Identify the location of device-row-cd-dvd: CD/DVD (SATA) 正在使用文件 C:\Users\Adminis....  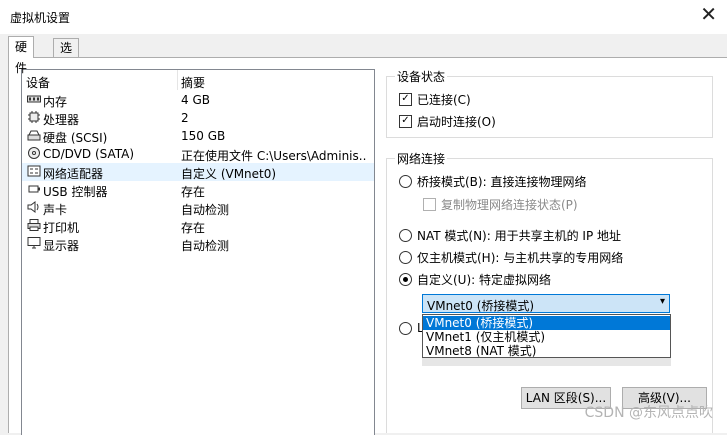
(198, 154).